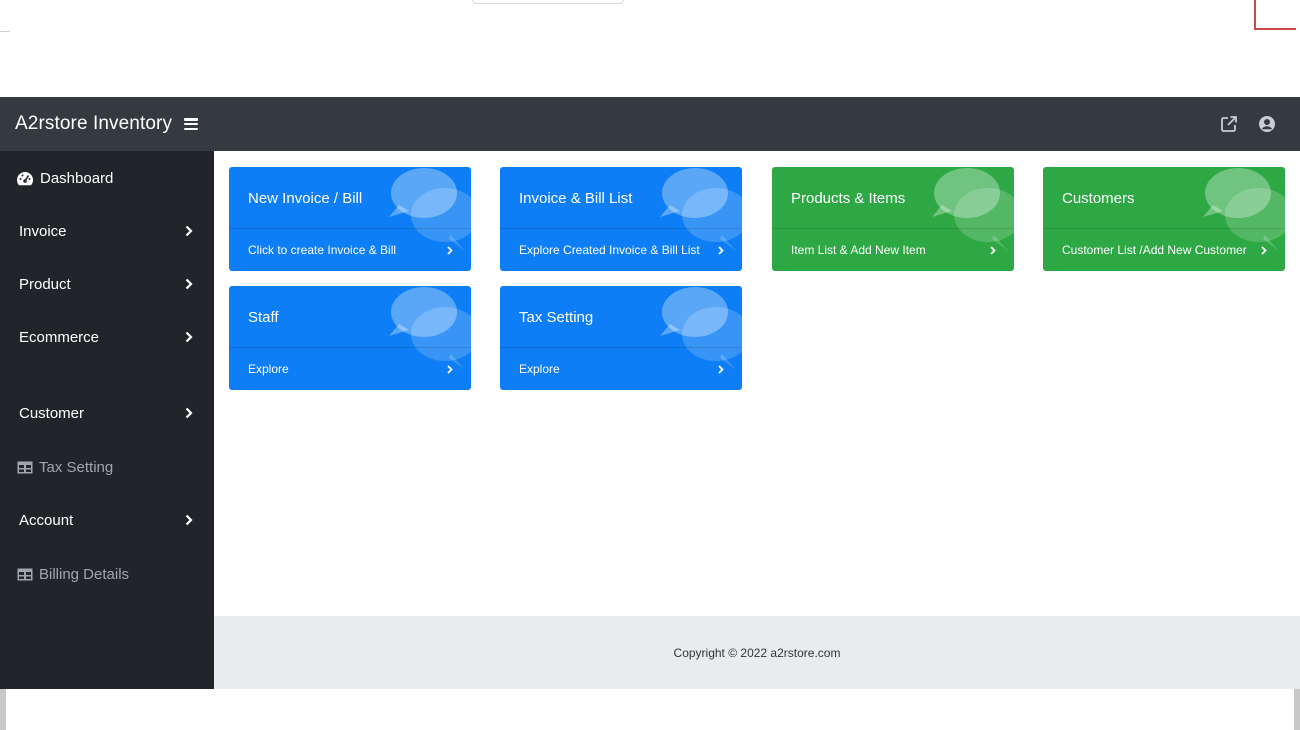 This screenshot has width=1300, height=730. I want to click on sidebar-item-label: Invoice, so click(43, 231).